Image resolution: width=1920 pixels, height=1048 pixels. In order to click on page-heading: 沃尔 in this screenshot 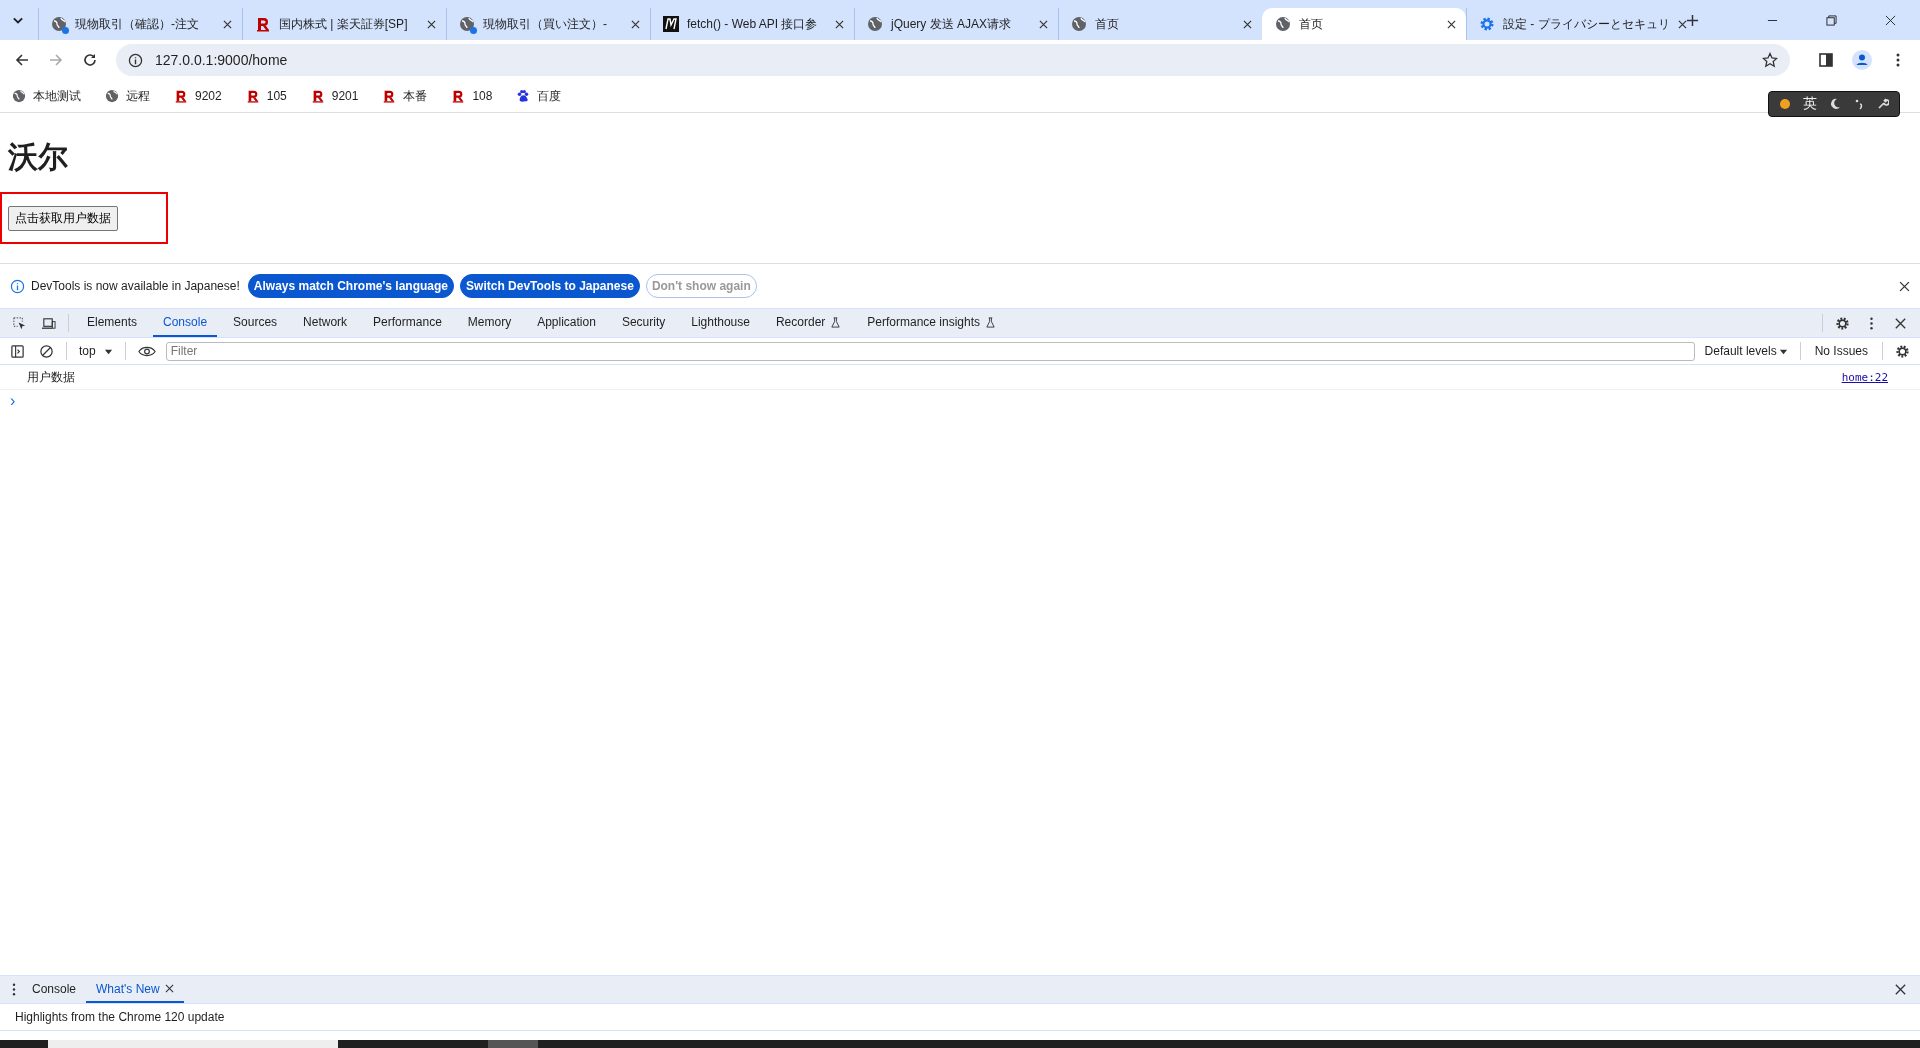, I will do `click(38, 157)`.